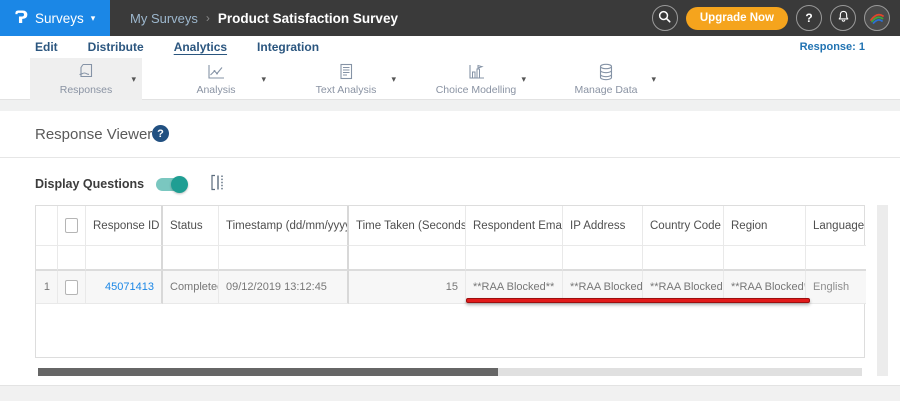 This screenshot has height=401, width=900. I want to click on header-timestamp: Timestamp (dd/mm/yyyy) ⇅, so click(284, 226).